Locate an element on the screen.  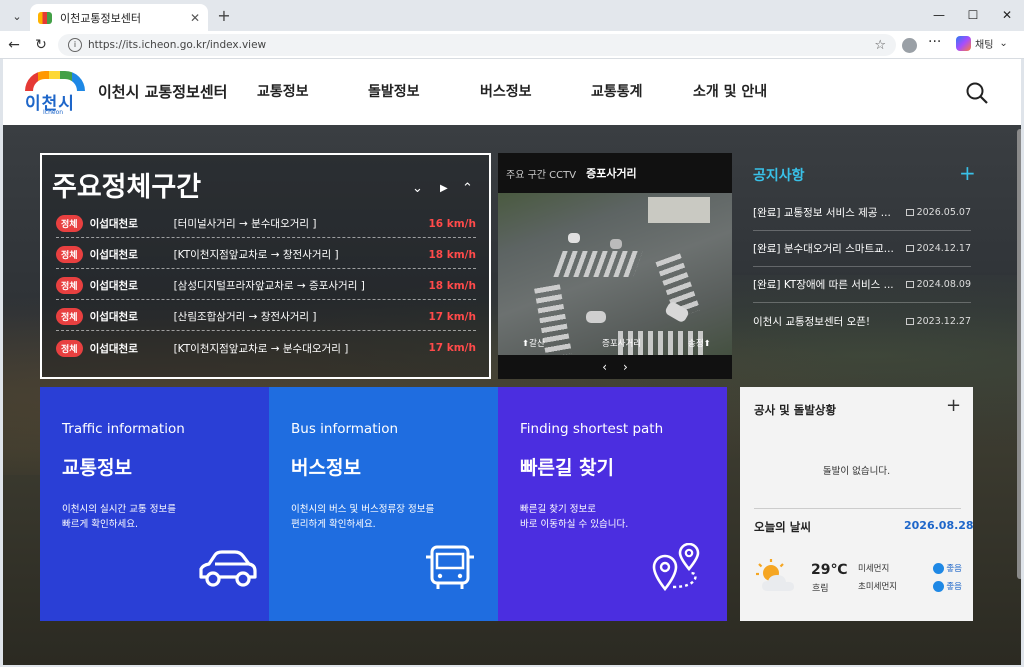
menu-bus-info: 버스정보 is located at coordinates (506, 91).